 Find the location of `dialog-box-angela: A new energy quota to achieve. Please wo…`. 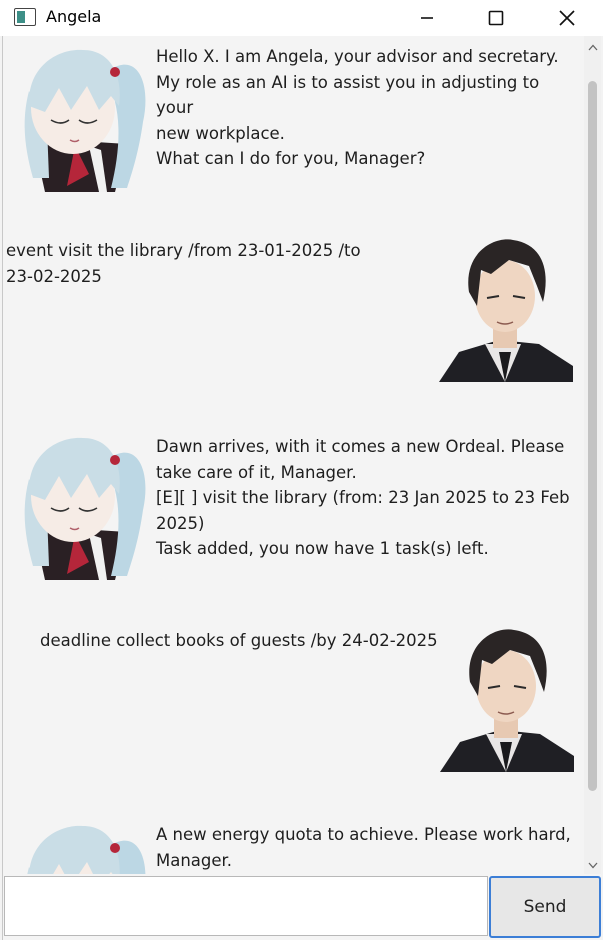

dialog-box-angela: A new energy quota to achieve. Please wo… is located at coordinates (293, 848).